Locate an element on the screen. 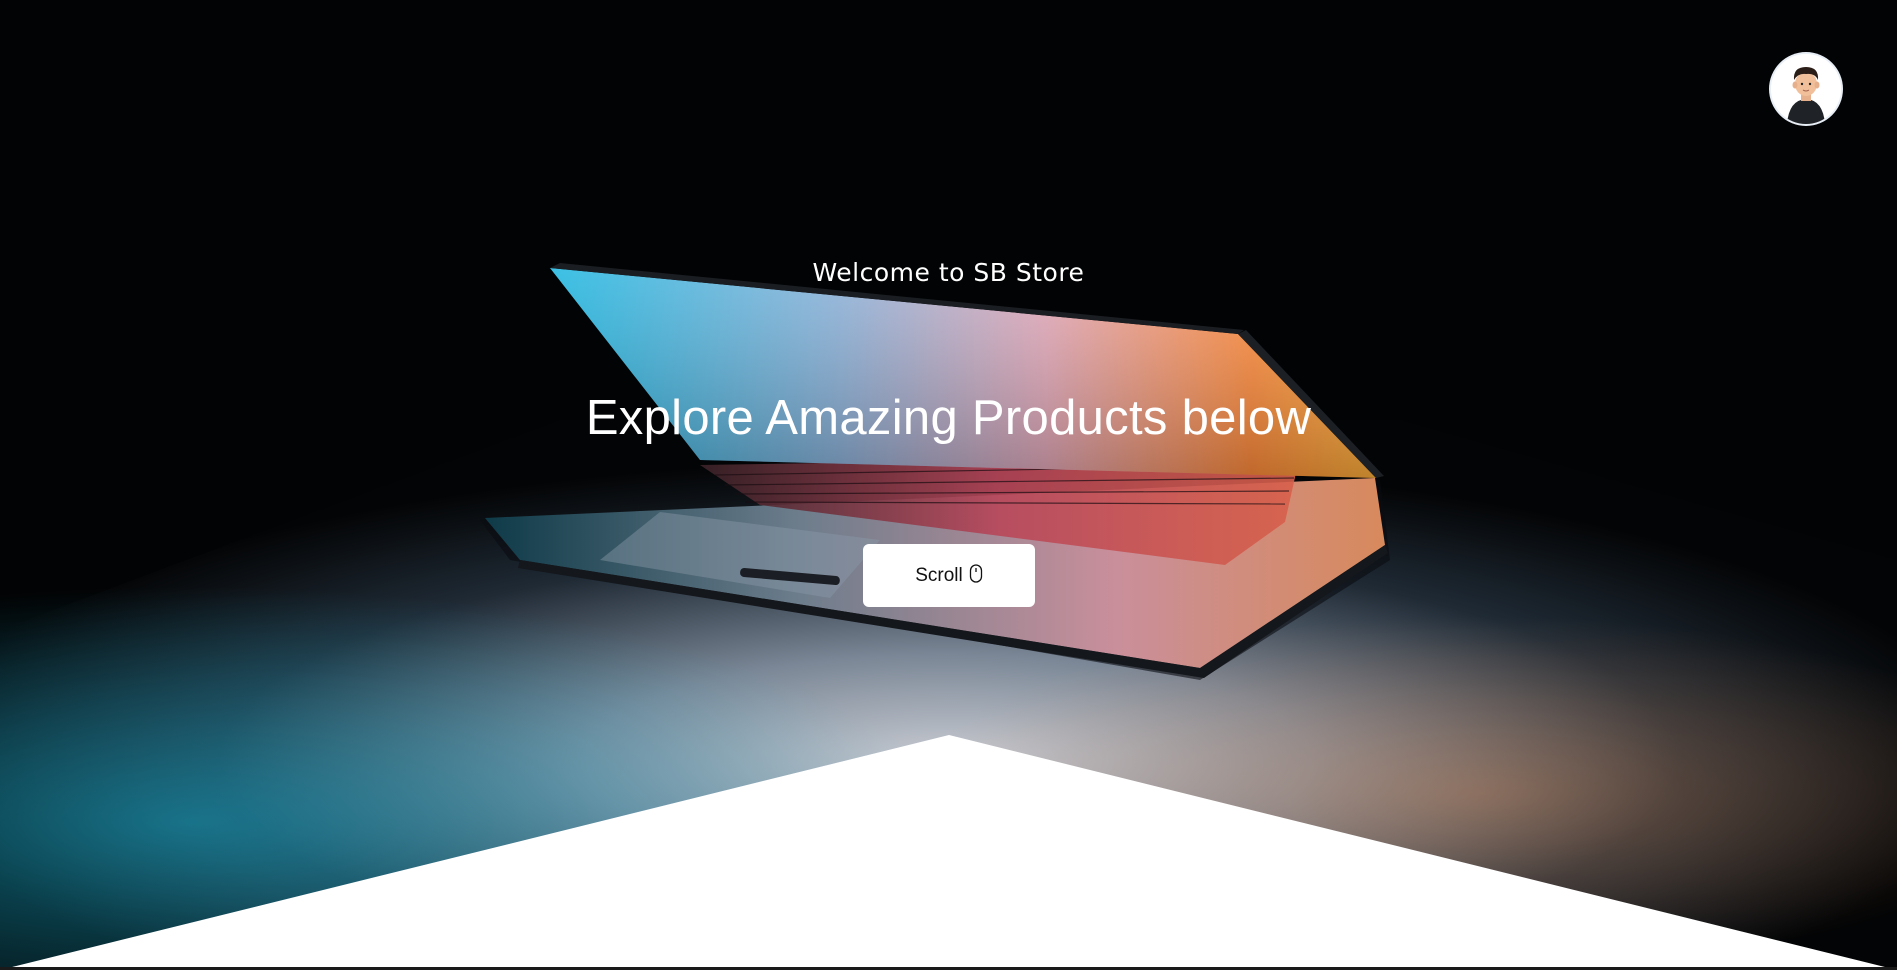 The height and width of the screenshot is (970, 1897). hero-headline: Explore Amazing Products below is located at coordinates (948, 418).